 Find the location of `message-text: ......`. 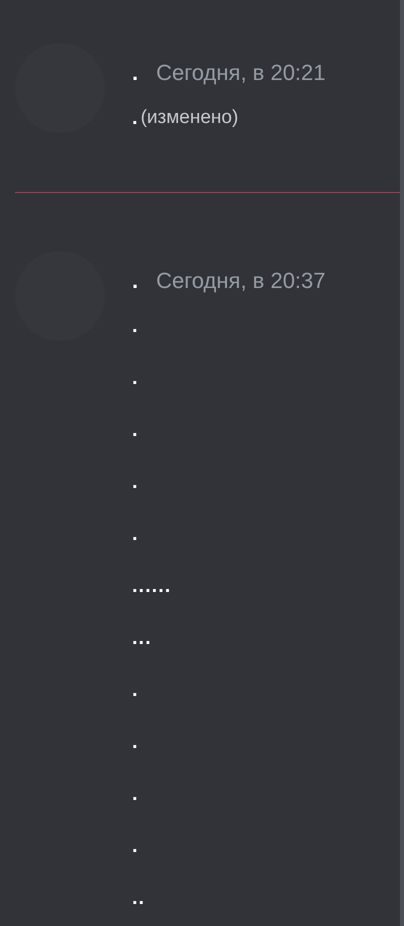

message-text: ...... is located at coordinates (152, 586).